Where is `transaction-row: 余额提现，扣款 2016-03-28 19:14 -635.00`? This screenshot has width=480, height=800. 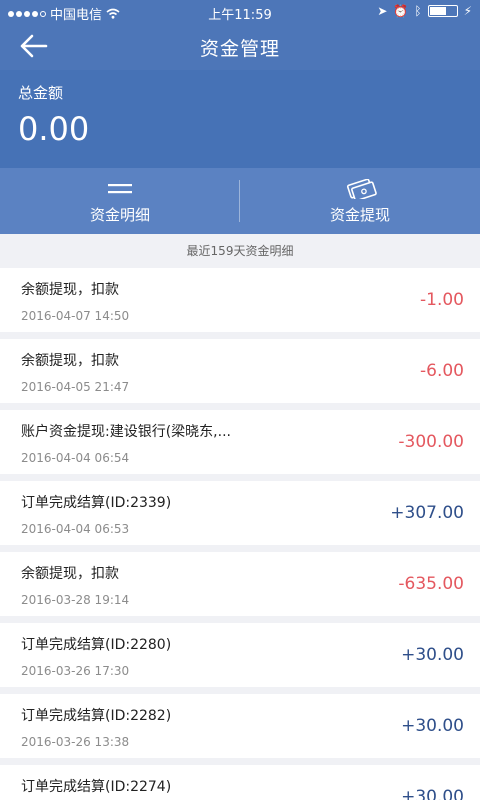 transaction-row: 余额提现，扣款 2016-03-28 19:14 -635.00 is located at coordinates (240, 584).